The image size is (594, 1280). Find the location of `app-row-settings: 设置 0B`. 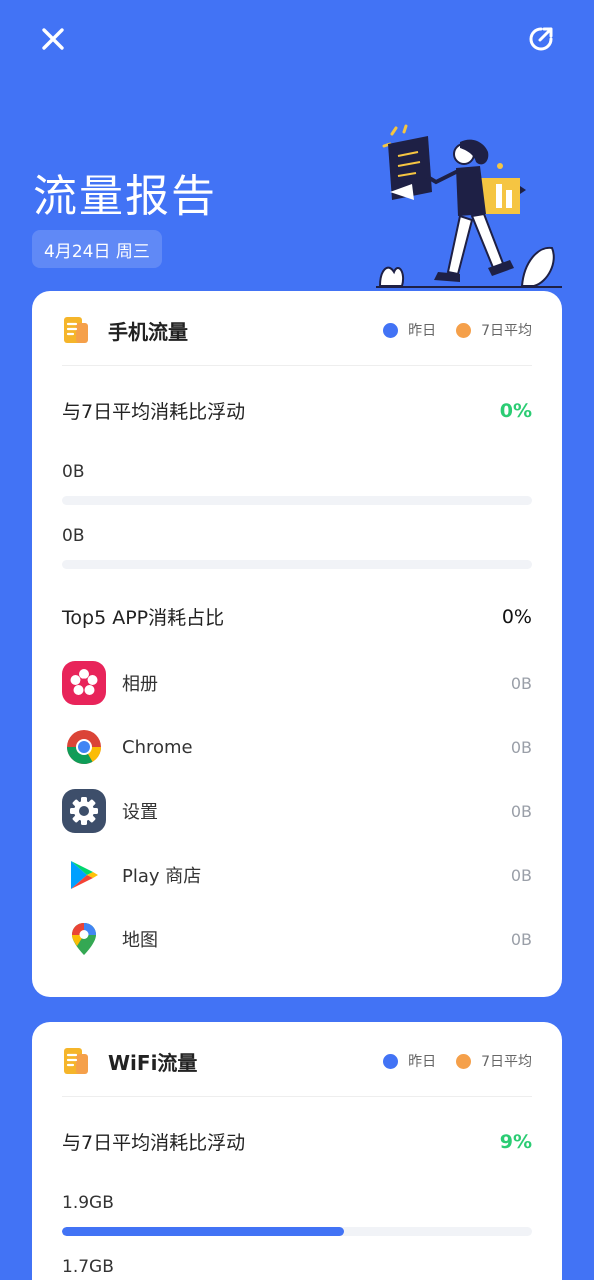

app-row-settings: 设置 0B is located at coordinates (297, 811).